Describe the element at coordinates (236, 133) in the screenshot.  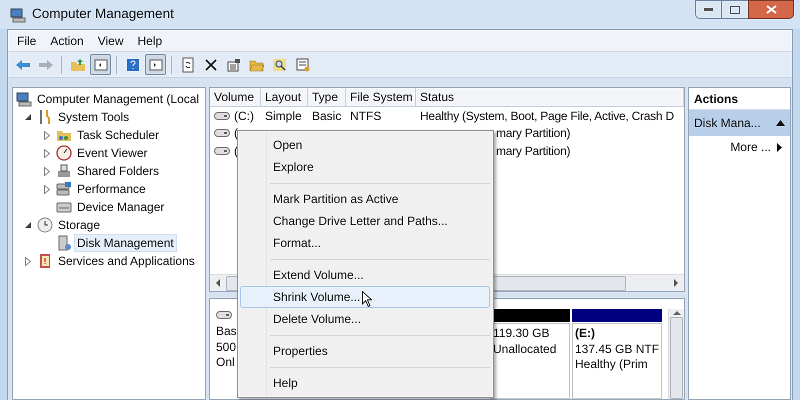
I see `table-cell-text: (` at that location.